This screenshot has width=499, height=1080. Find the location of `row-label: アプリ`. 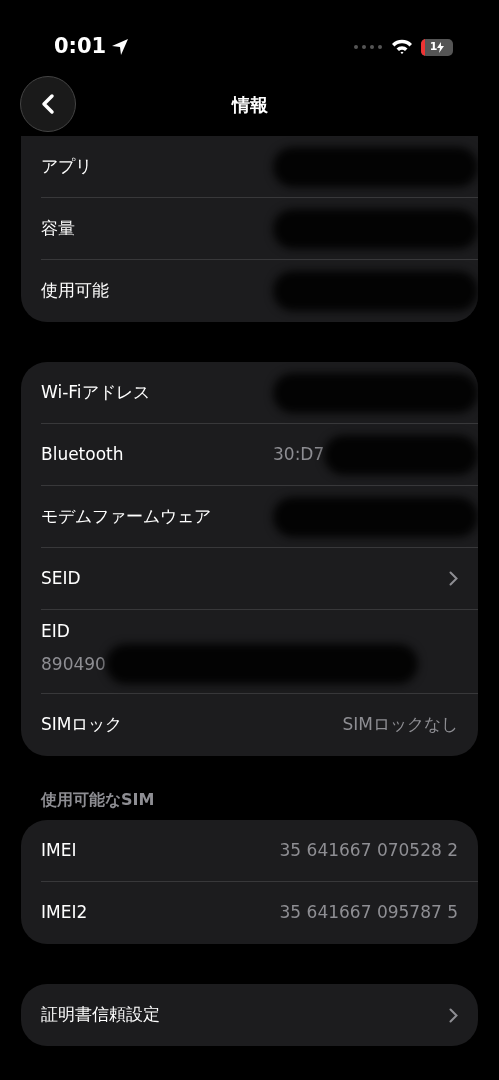

row-label: アプリ is located at coordinates (66, 166).